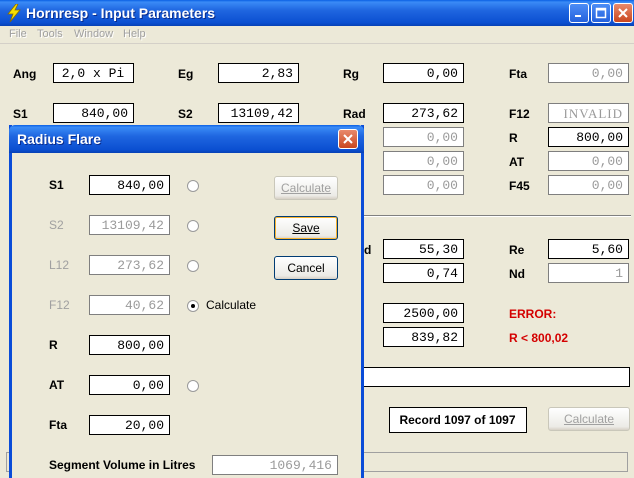  I want to click on row3-col3-field: 0,00, so click(423, 137).